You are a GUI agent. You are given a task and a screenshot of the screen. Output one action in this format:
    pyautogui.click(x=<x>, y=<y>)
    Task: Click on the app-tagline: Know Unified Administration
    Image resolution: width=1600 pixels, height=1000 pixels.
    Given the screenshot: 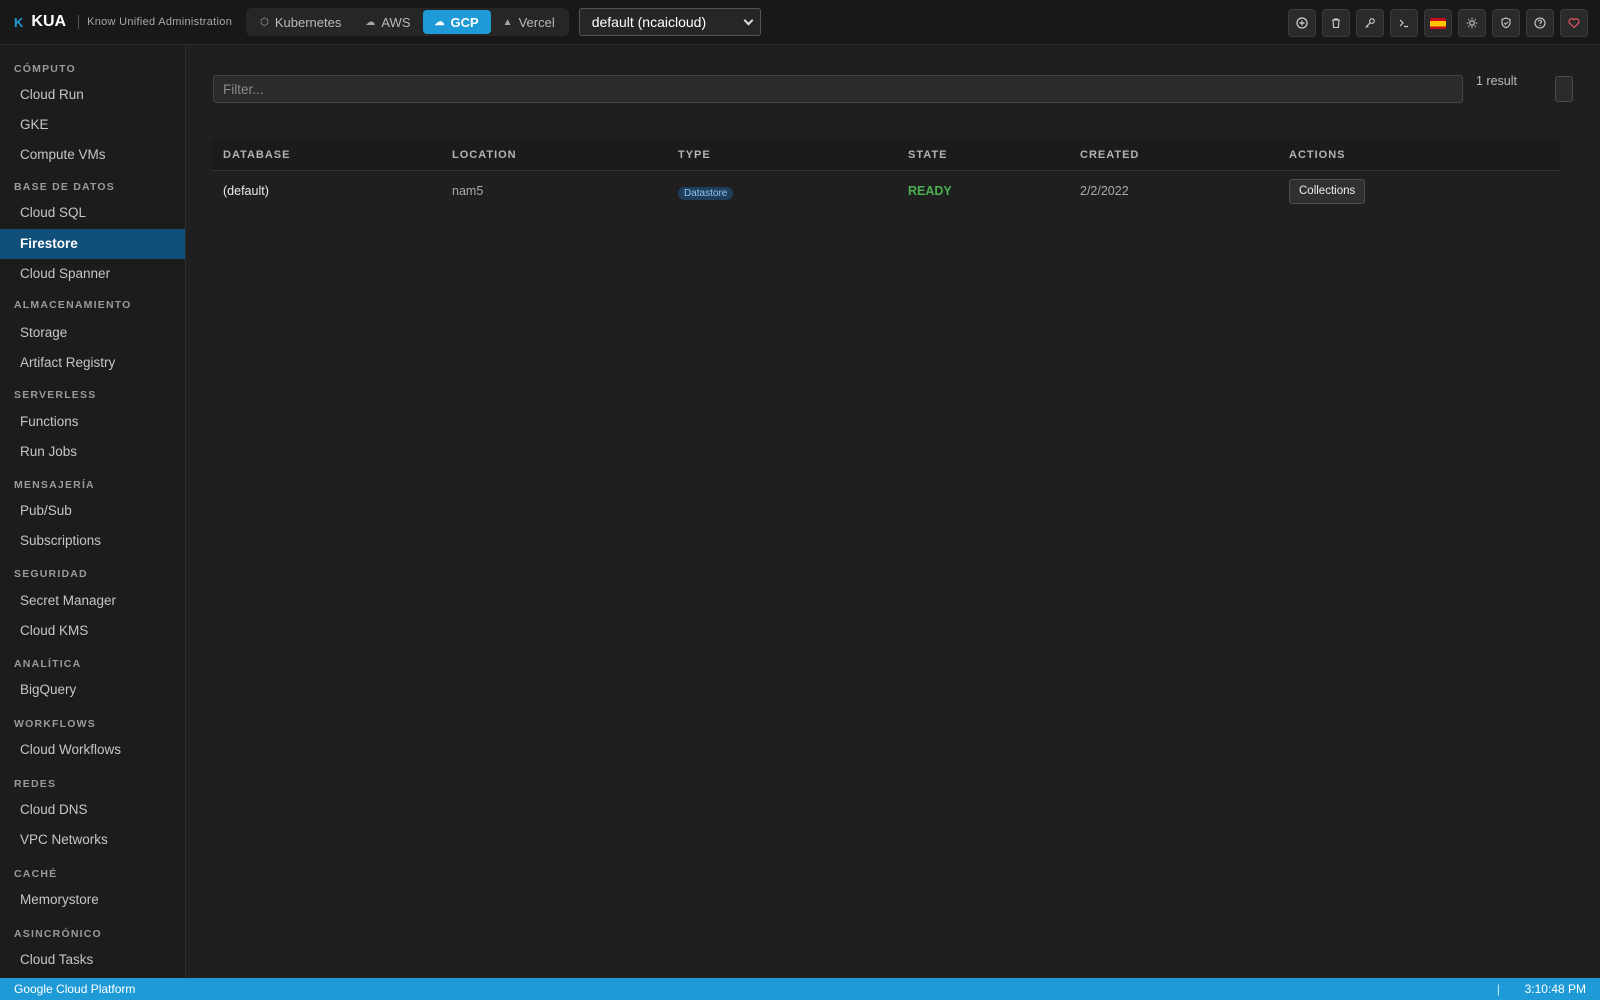 What is the action you would take?
    pyautogui.click(x=160, y=22)
    